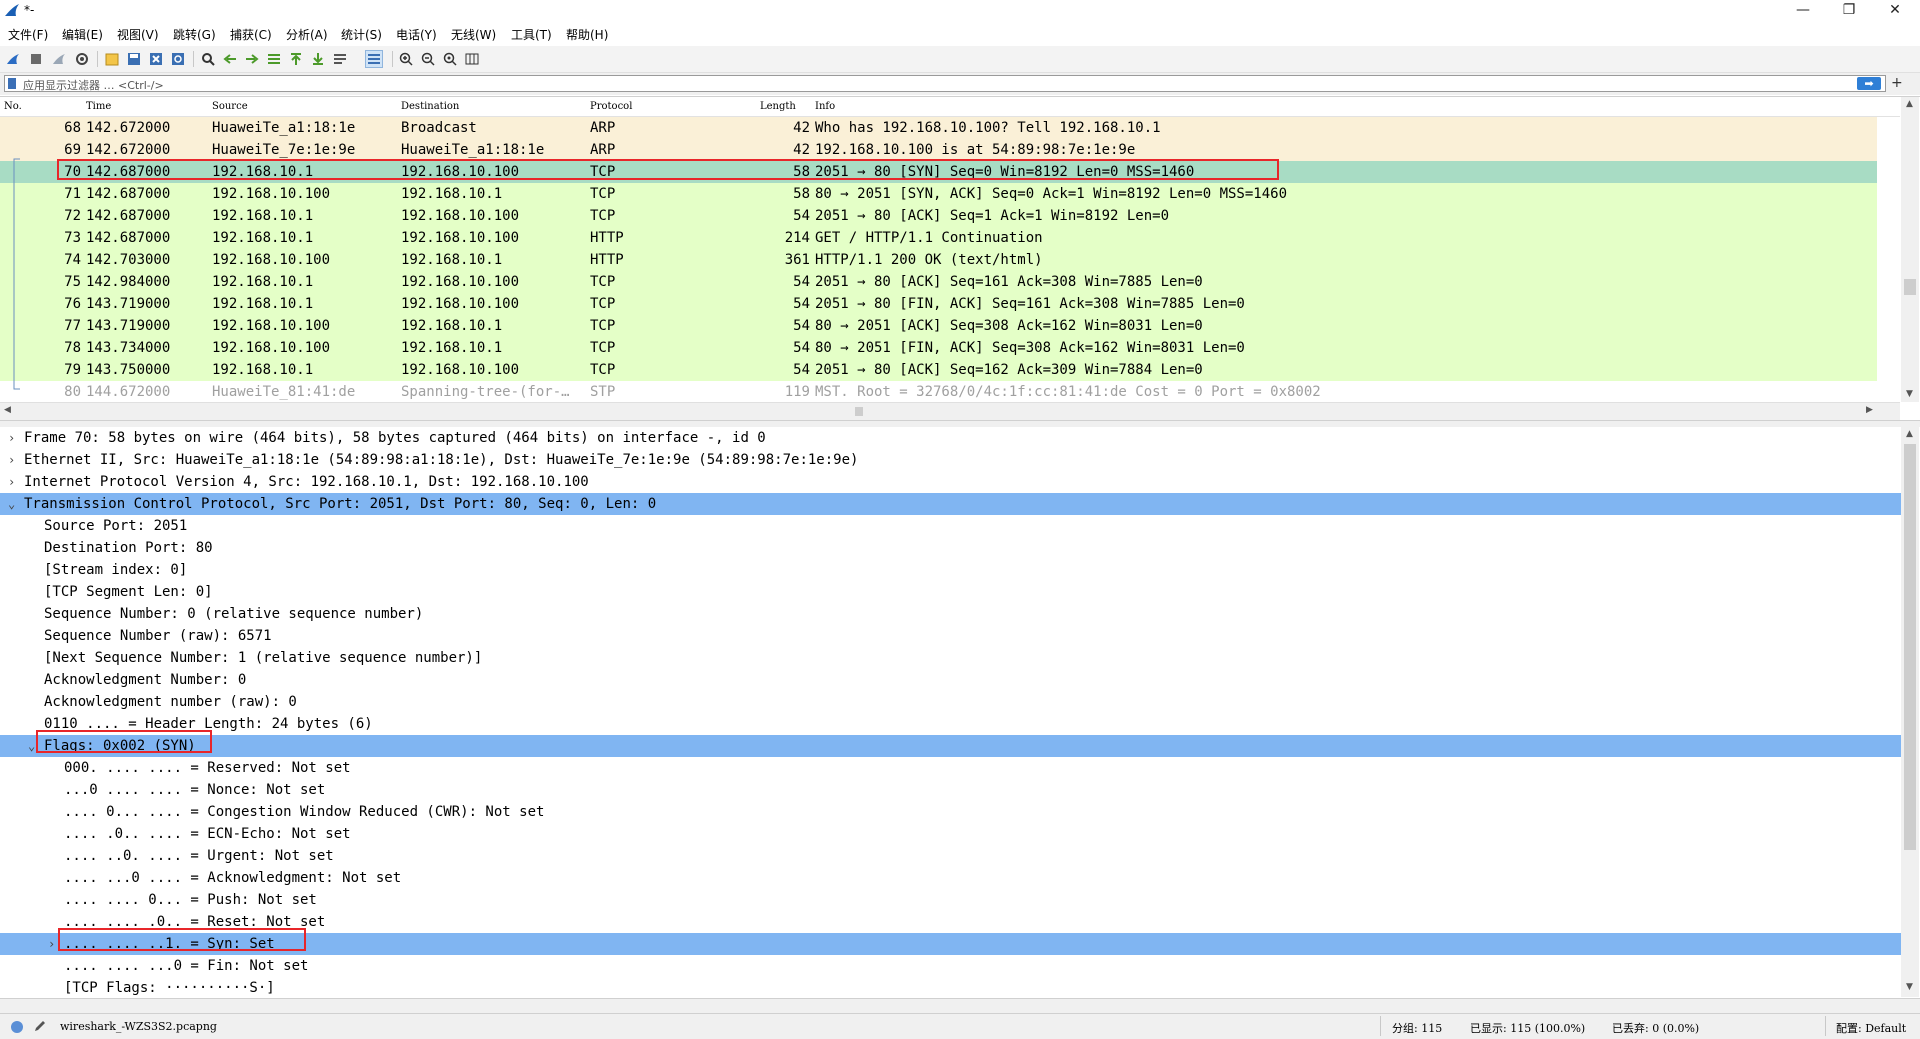 This screenshot has width=1920, height=1039. What do you see at coordinates (82, 59) in the screenshot?
I see `capture-options-icon` at bounding box center [82, 59].